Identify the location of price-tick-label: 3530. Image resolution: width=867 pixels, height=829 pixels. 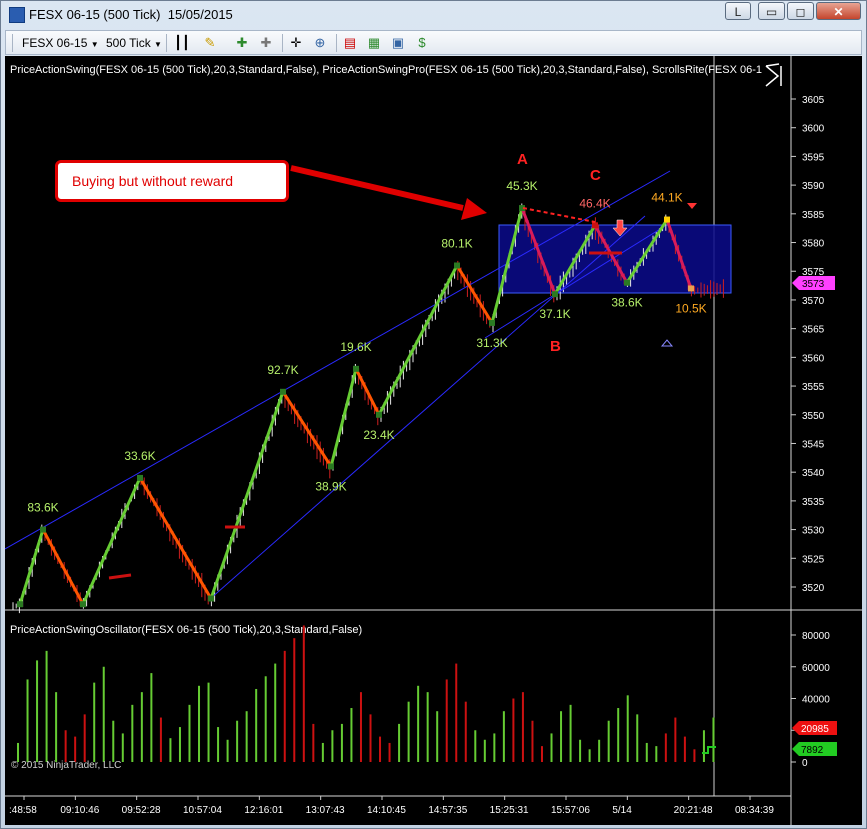
(813, 531).